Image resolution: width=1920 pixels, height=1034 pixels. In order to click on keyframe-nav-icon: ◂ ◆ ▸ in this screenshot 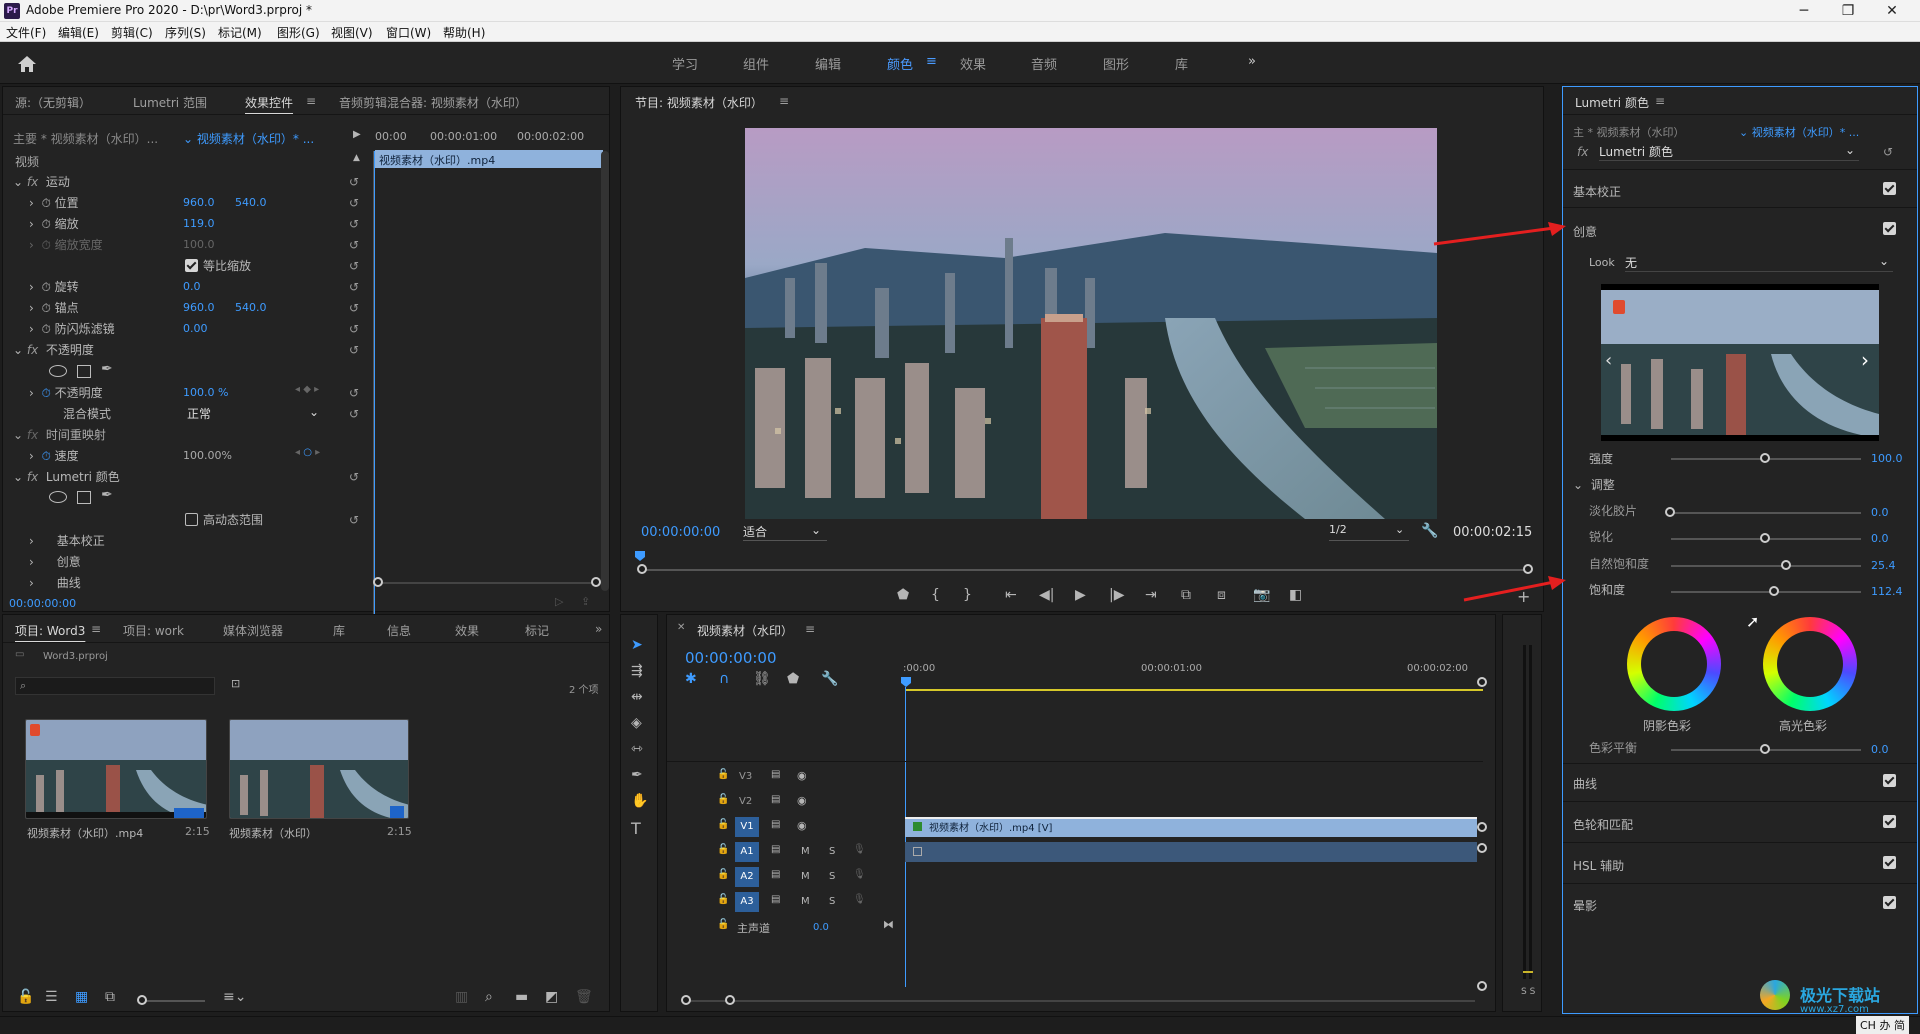, I will do `click(307, 389)`.